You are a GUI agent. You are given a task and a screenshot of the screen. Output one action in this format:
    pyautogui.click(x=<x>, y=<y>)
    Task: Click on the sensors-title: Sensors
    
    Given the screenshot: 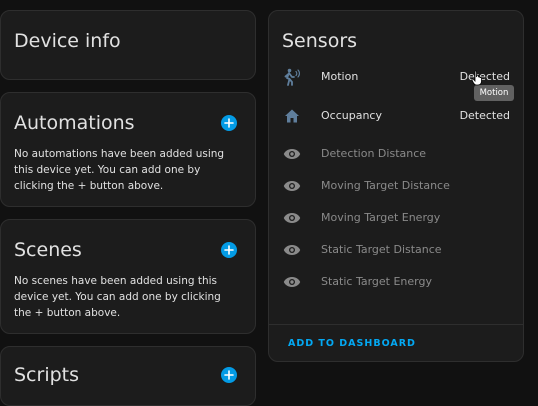 What is the action you would take?
    pyautogui.click(x=320, y=41)
    